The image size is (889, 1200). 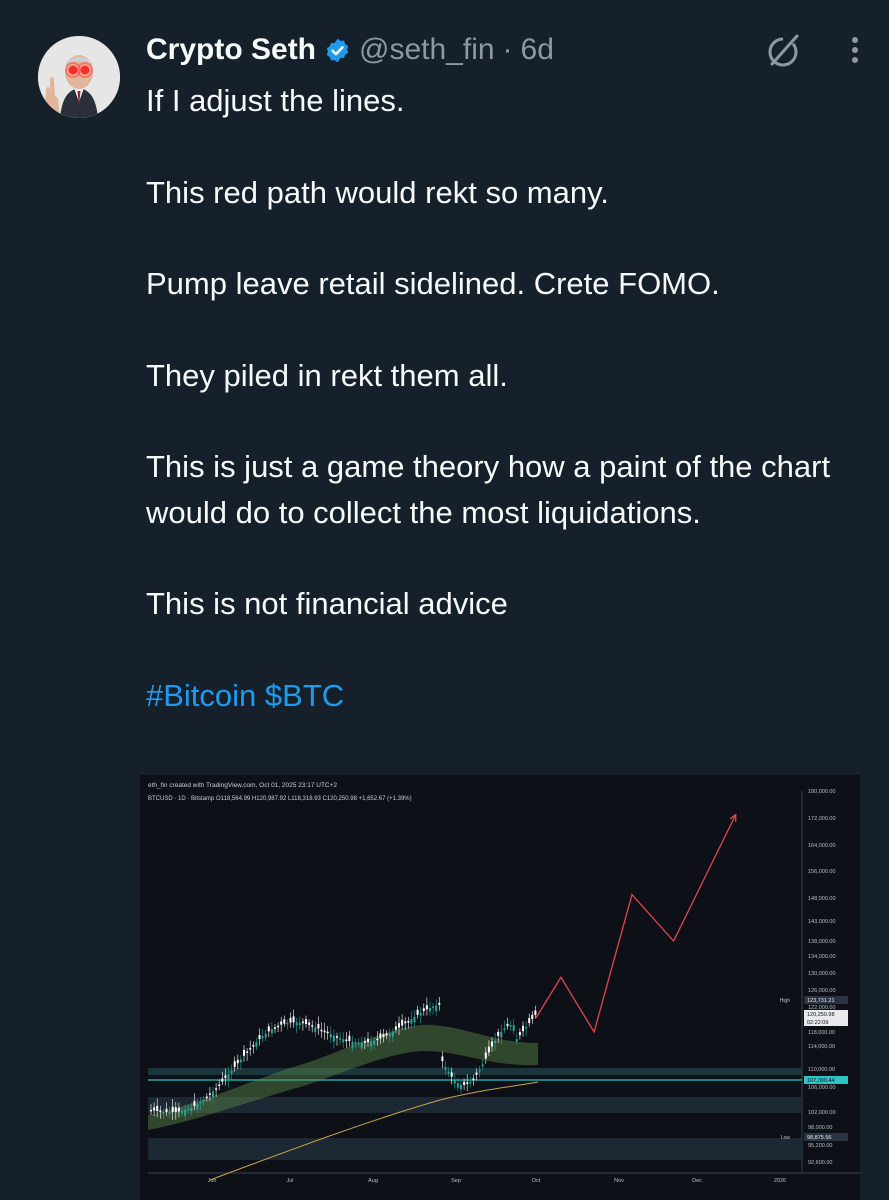 What do you see at coordinates (822, 1088) in the screenshot?
I see `y-tick-label: 106,000.00` at bounding box center [822, 1088].